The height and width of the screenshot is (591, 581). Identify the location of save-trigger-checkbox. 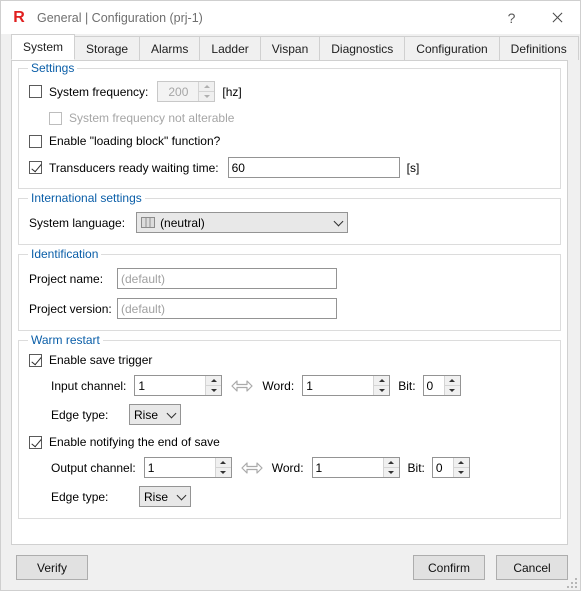
(35, 360).